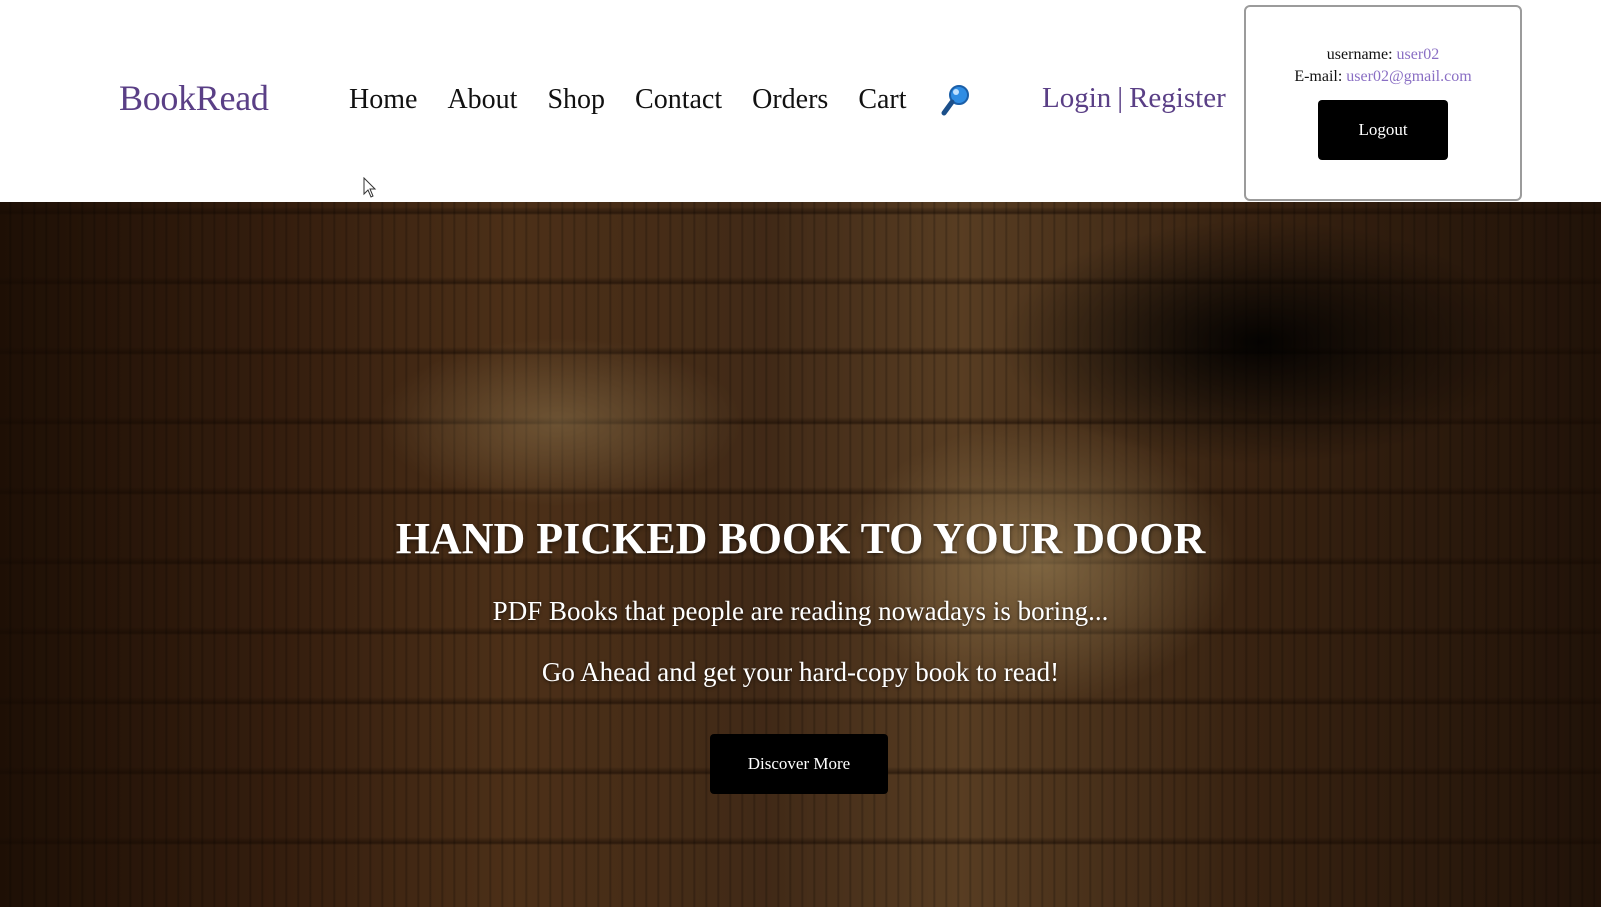 The width and height of the screenshot is (1601, 907). I want to click on magnifier-icon-graphic, so click(955, 100).